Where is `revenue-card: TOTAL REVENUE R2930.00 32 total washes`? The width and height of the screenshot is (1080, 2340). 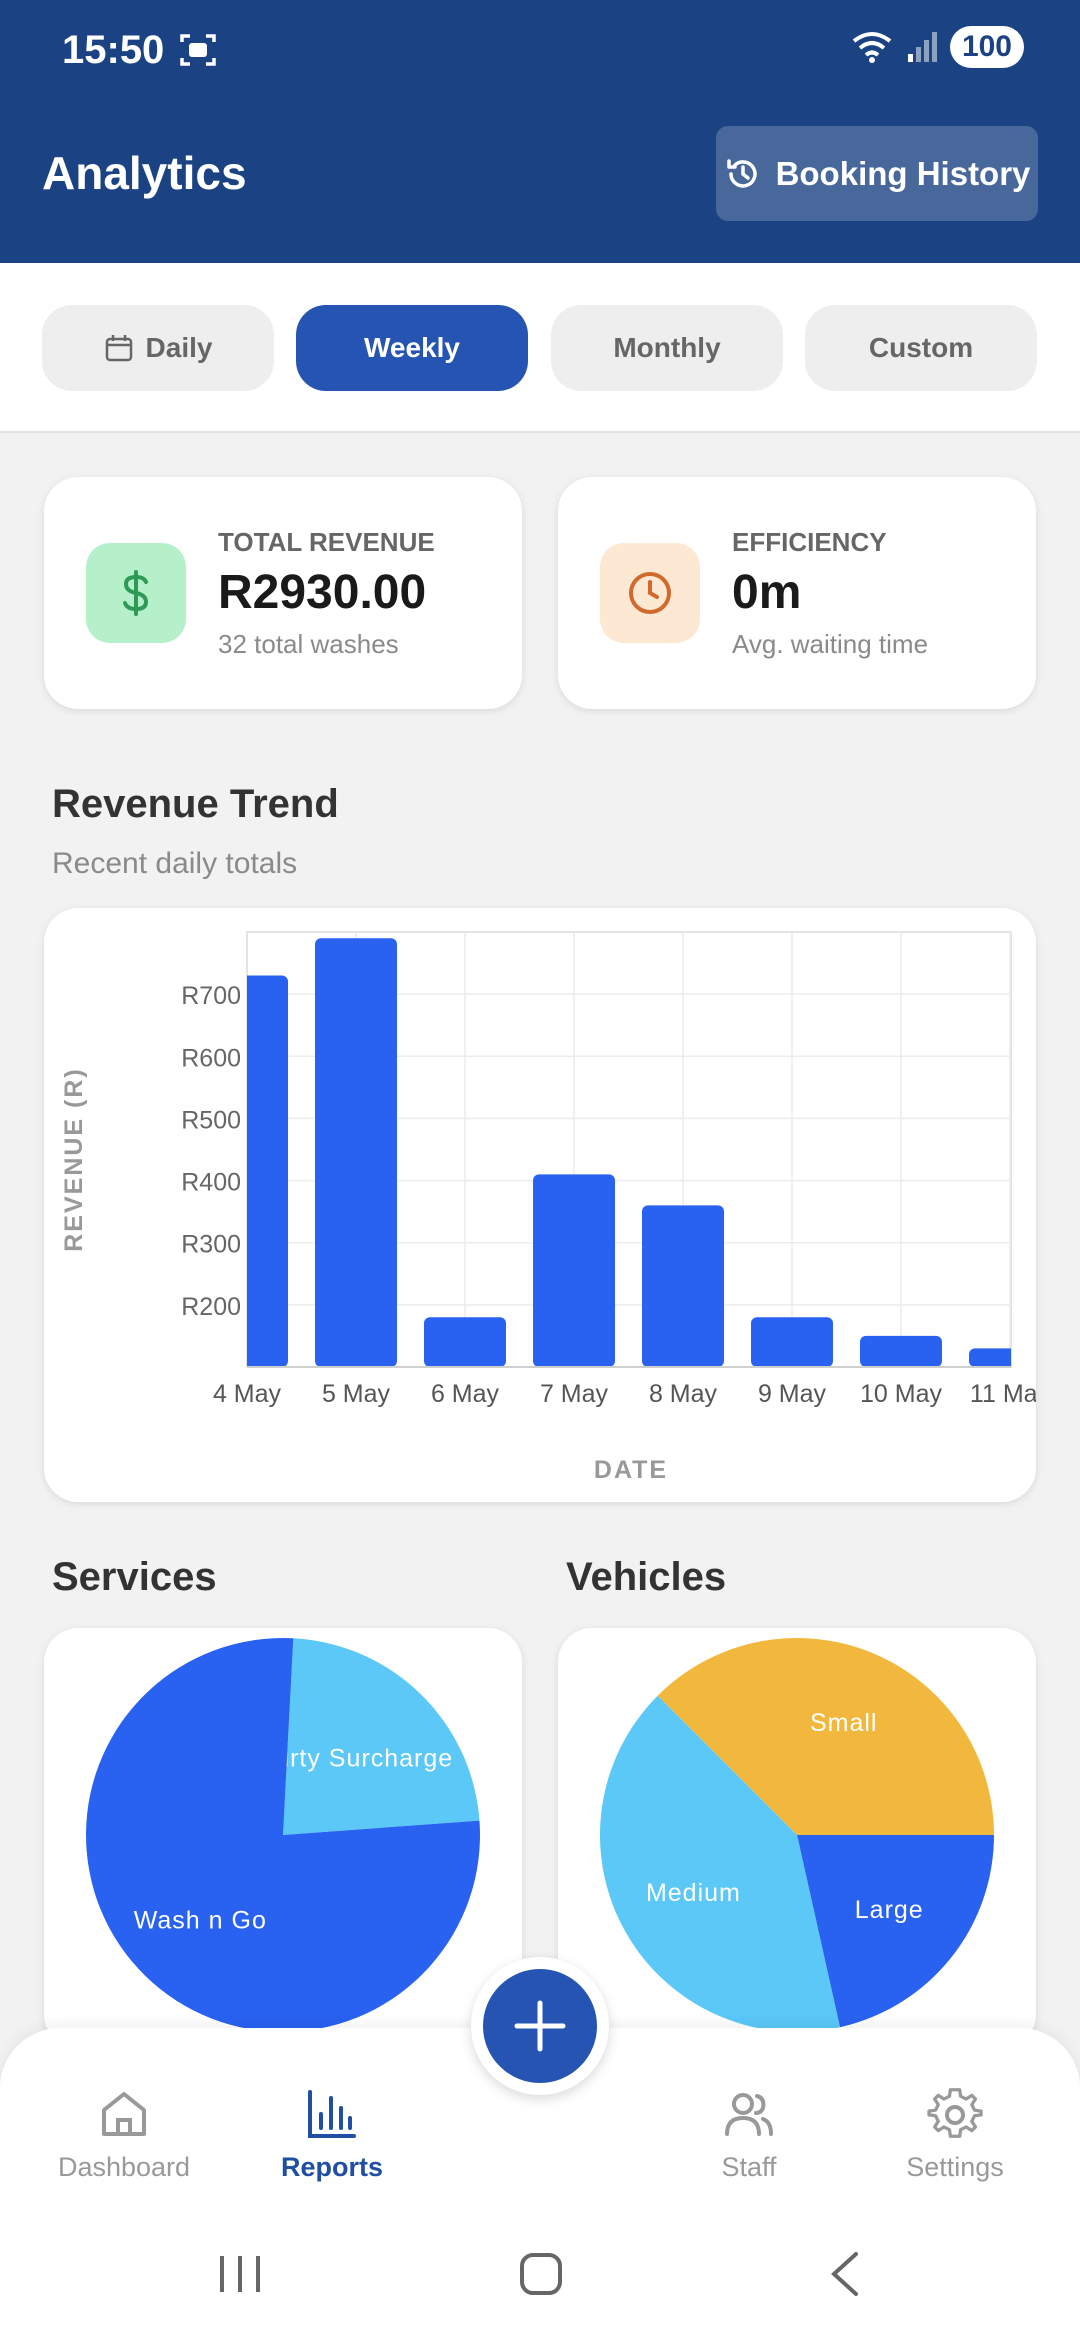
revenue-card: TOTAL REVENUE R2930.00 32 total washes is located at coordinates (283, 593).